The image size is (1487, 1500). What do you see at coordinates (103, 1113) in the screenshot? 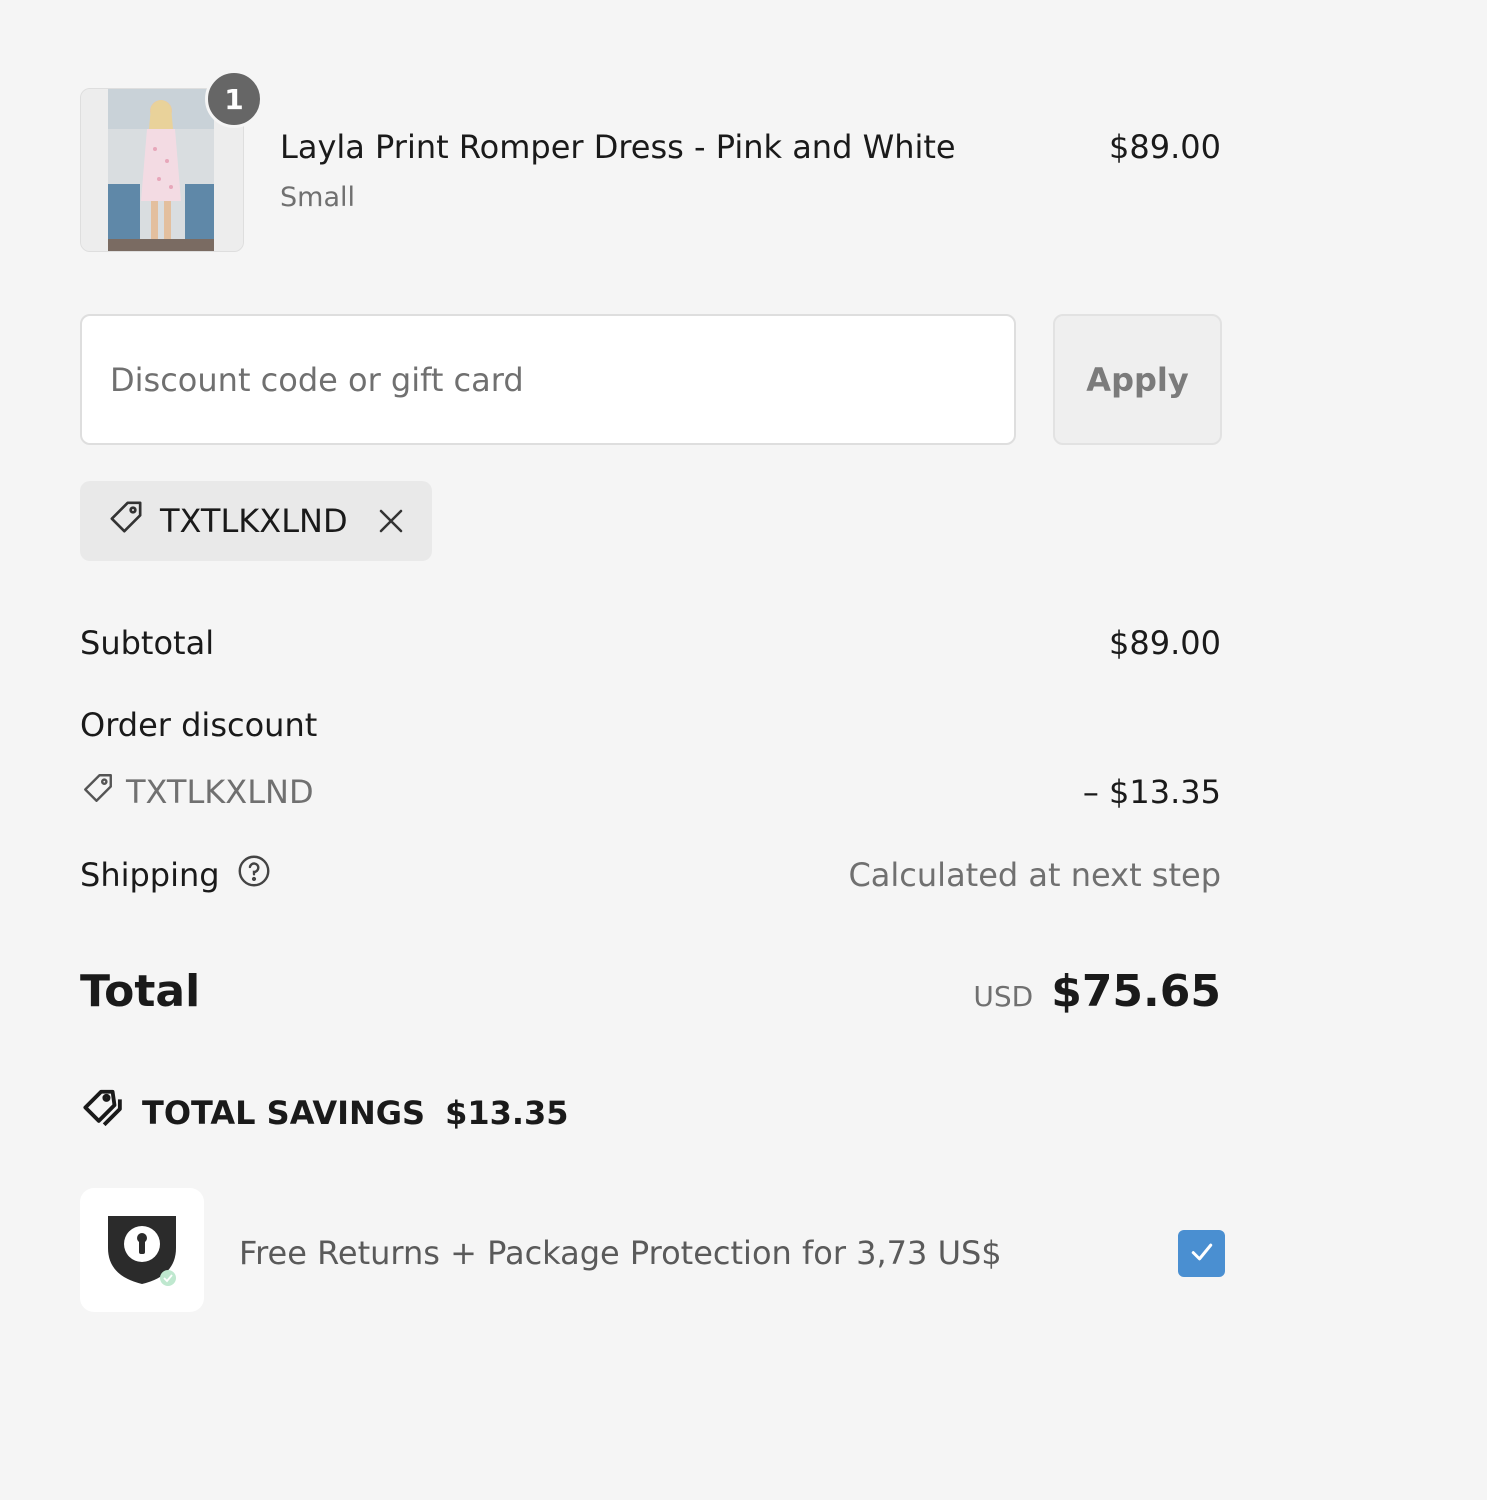
I see `double-tag-icon` at bounding box center [103, 1113].